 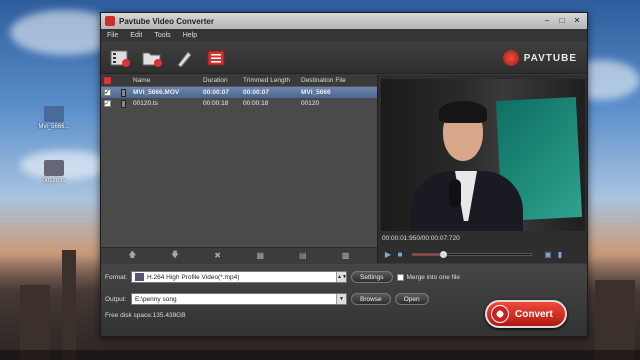 I want to click on desktop-icon-ts: 00120.ts, so click(x=54, y=172).